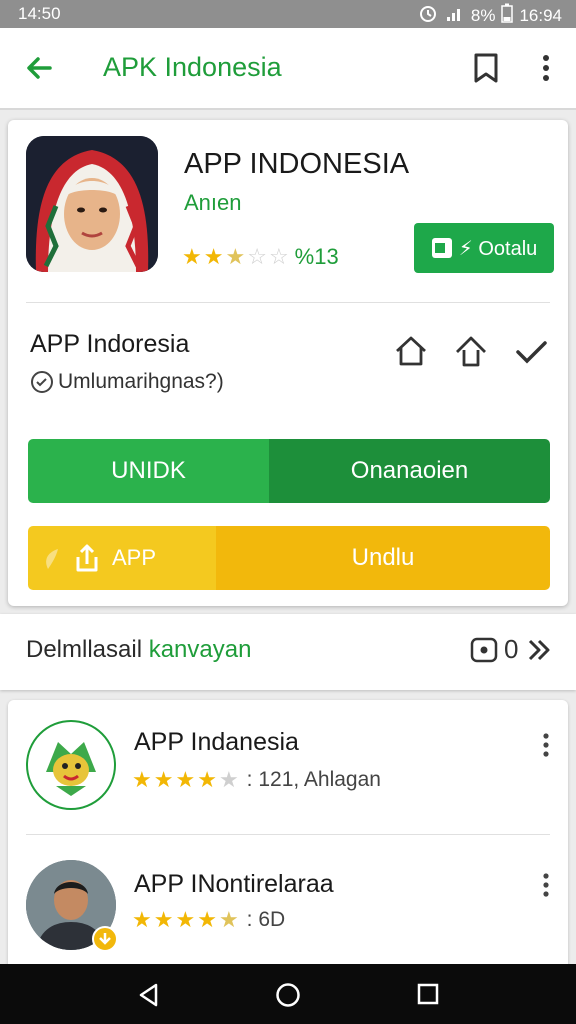 This screenshot has width=576, height=1024. What do you see at coordinates (200, 649) in the screenshot?
I see `strip-label-green: kanvayan` at bounding box center [200, 649].